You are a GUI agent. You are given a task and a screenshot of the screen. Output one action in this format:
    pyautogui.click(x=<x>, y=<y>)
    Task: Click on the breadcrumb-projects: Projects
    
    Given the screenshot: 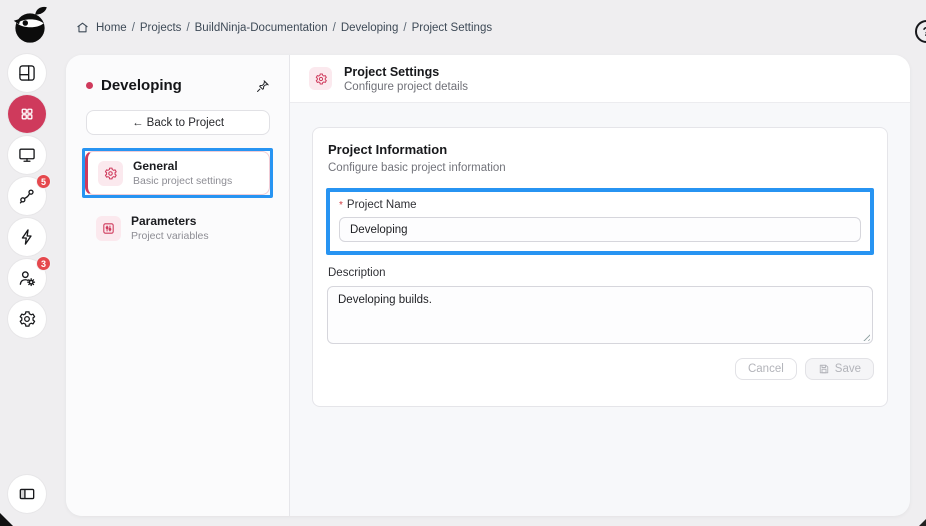 What is the action you would take?
    pyautogui.click(x=161, y=28)
    